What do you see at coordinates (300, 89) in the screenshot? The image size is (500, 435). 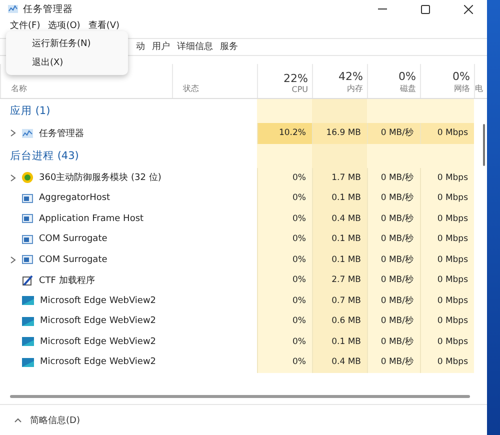 I see `column-header: CPU` at bounding box center [300, 89].